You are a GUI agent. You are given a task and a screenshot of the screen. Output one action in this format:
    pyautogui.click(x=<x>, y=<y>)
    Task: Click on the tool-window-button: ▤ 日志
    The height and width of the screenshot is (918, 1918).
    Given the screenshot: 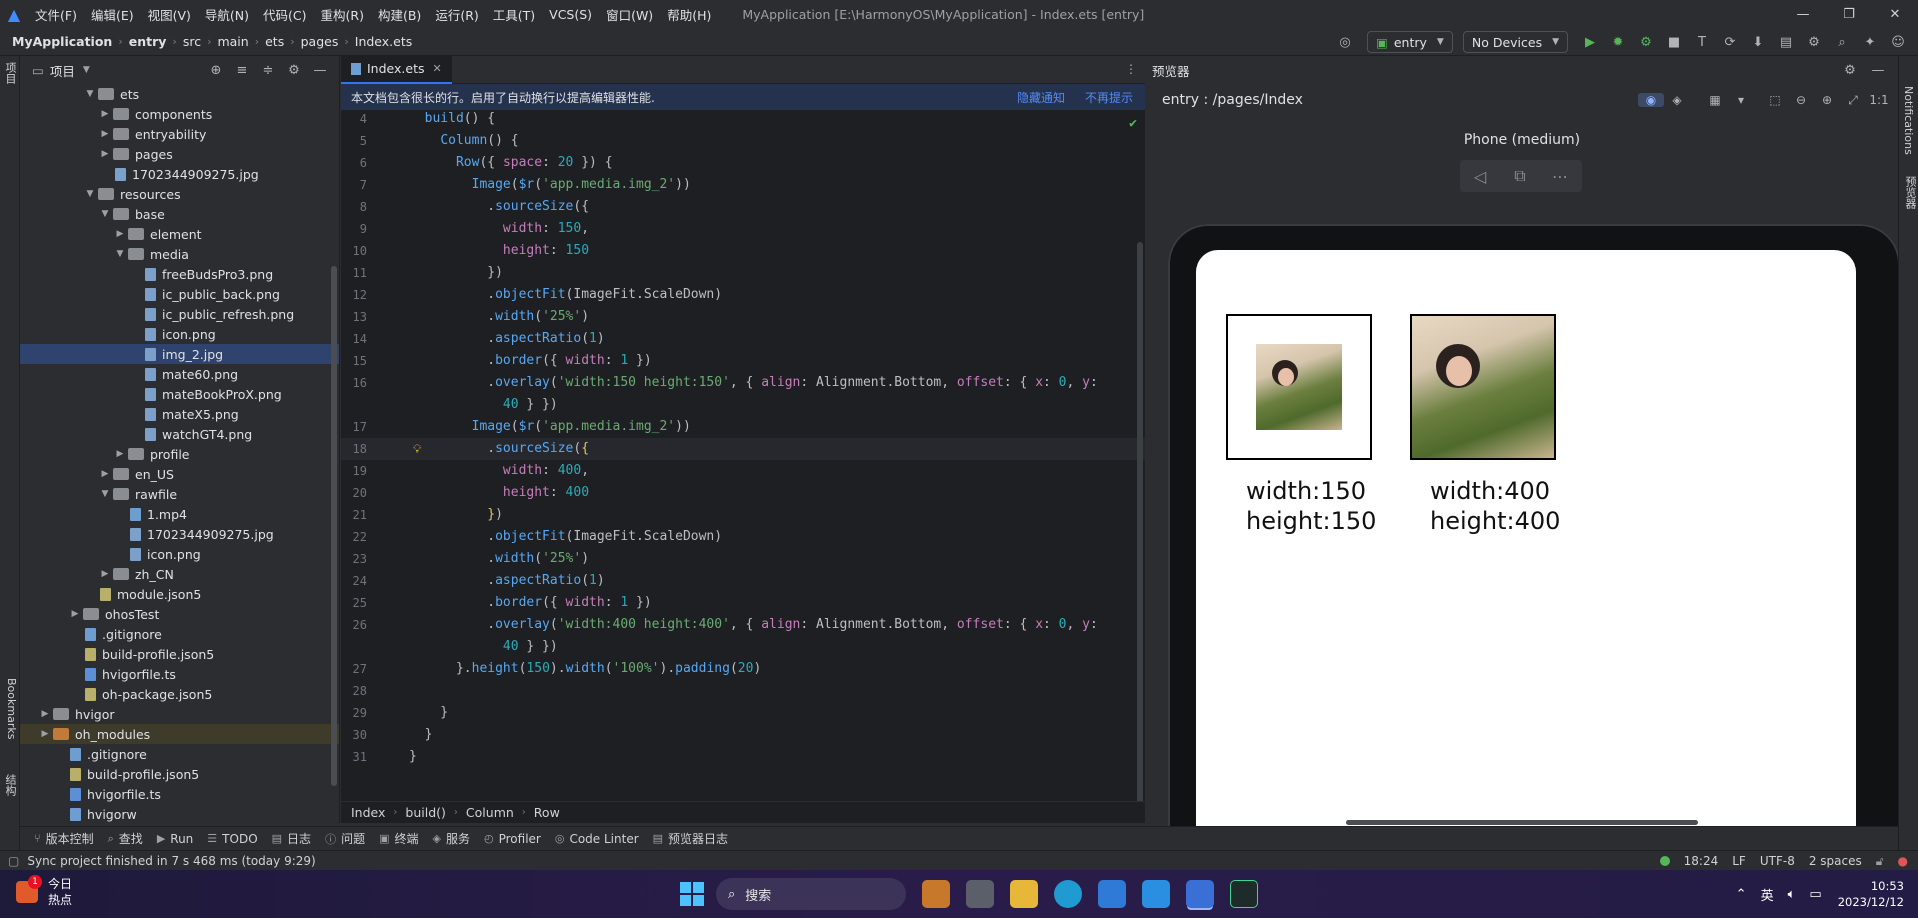 What is the action you would take?
    pyautogui.click(x=291, y=838)
    